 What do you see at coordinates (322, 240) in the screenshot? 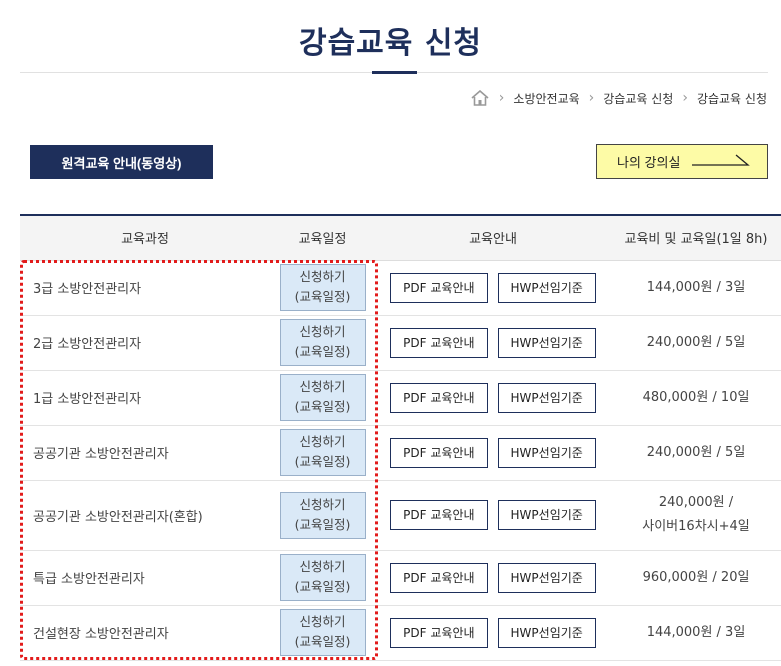
I see `header-schedule: 교육일정` at bounding box center [322, 240].